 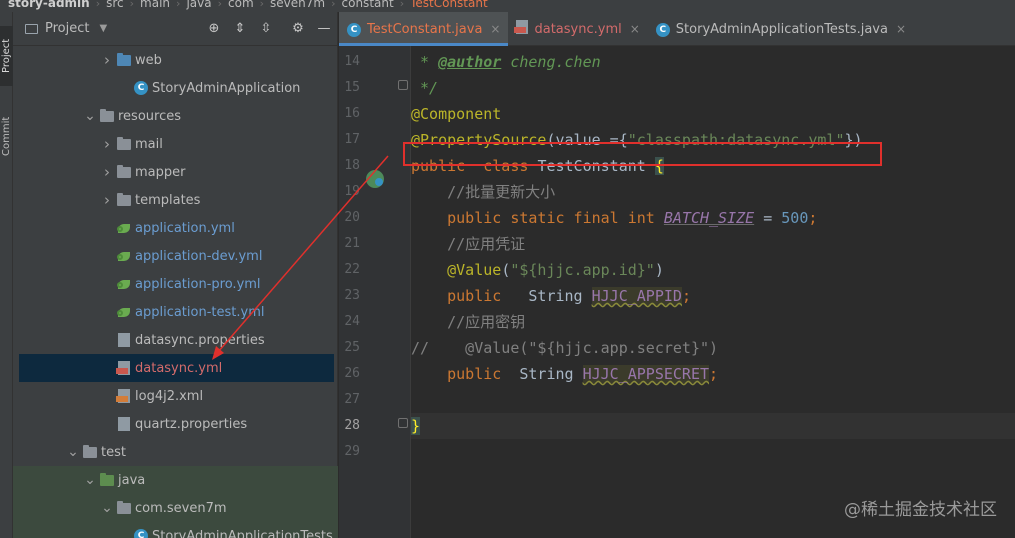 I want to click on project-tool-tab-label: Project, so click(x=6, y=56).